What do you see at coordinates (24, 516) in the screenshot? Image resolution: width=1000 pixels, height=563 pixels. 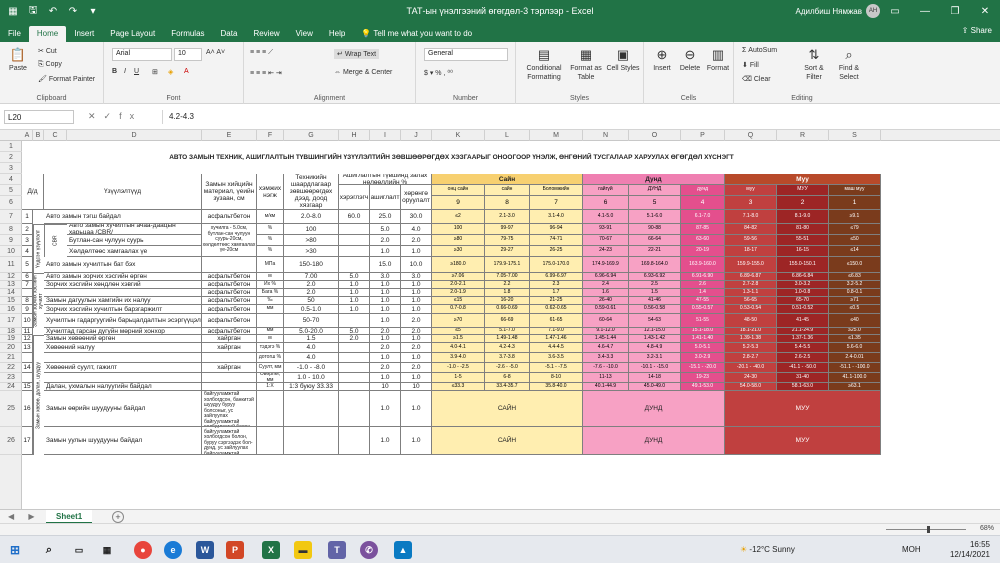 I see `sheet-nav-icon: ◀ ▶` at bounding box center [24, 516].